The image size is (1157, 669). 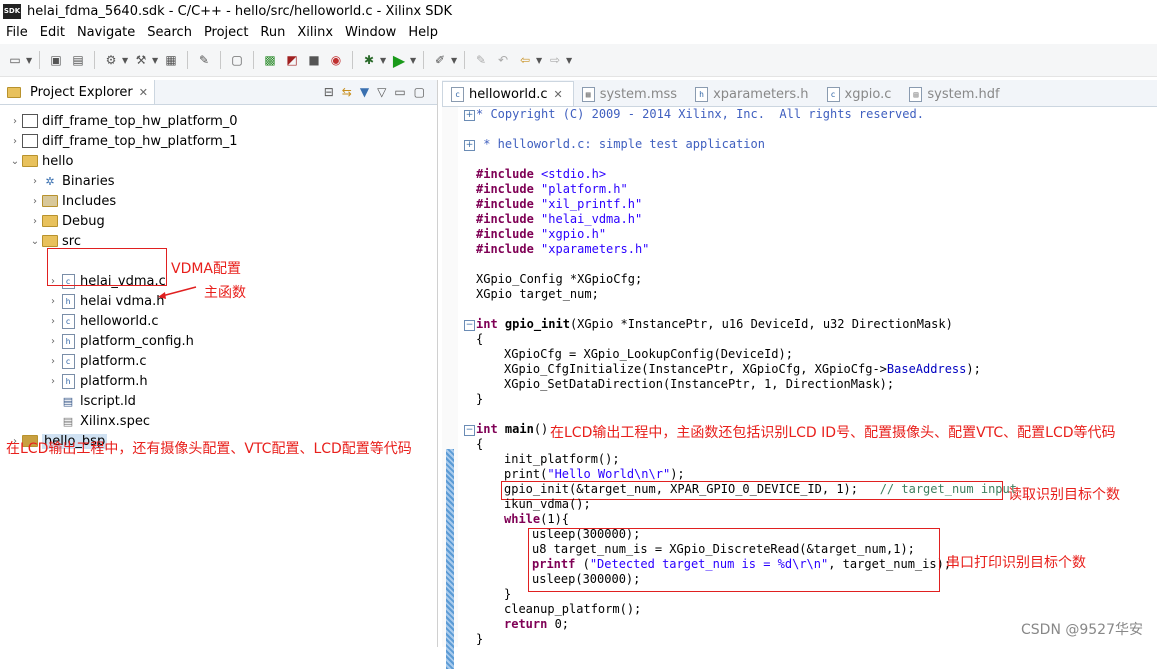 I want to click on last-edit-icon: ↶, so click(x=503, y=60).